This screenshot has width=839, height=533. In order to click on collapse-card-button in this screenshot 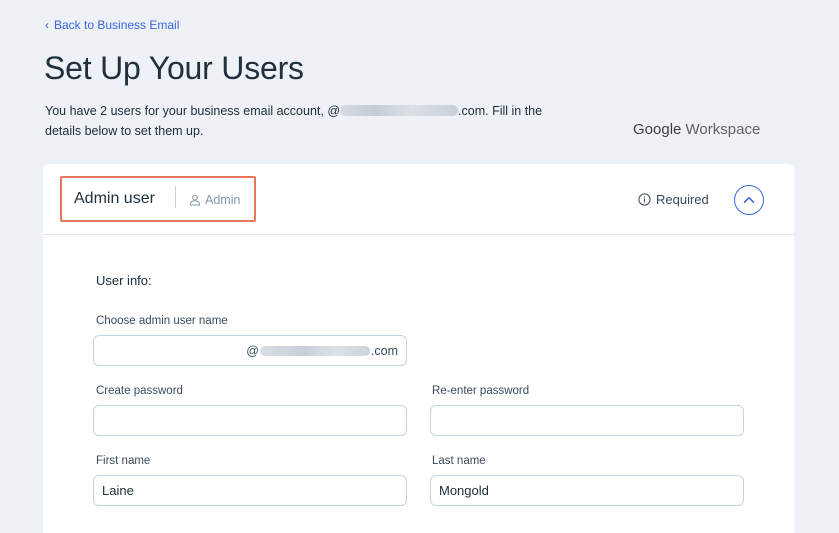, I will do `click(749, 200)`.